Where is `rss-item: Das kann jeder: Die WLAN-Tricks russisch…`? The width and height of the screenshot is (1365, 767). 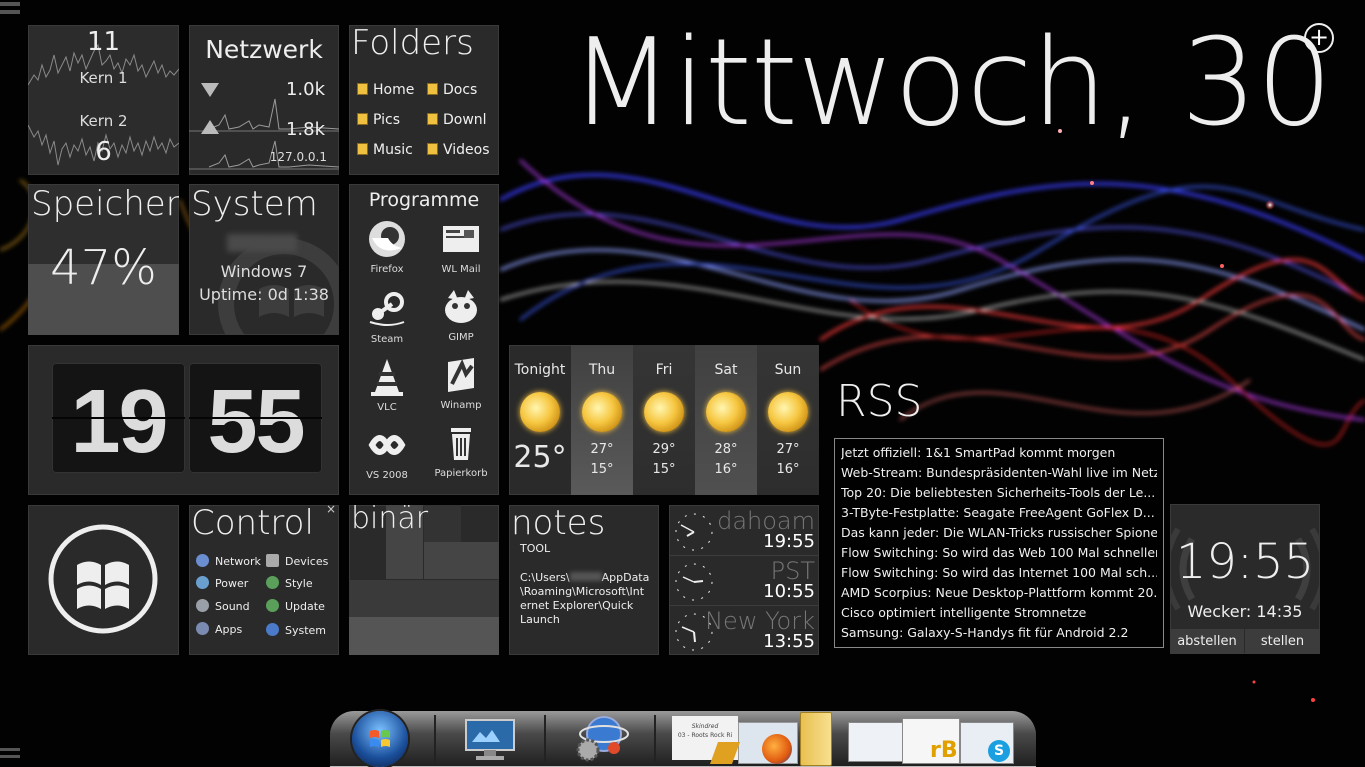
rss-item: Das kann jeder: Die WLAN-Tricks russisch… is located at coordinates (999, 533).